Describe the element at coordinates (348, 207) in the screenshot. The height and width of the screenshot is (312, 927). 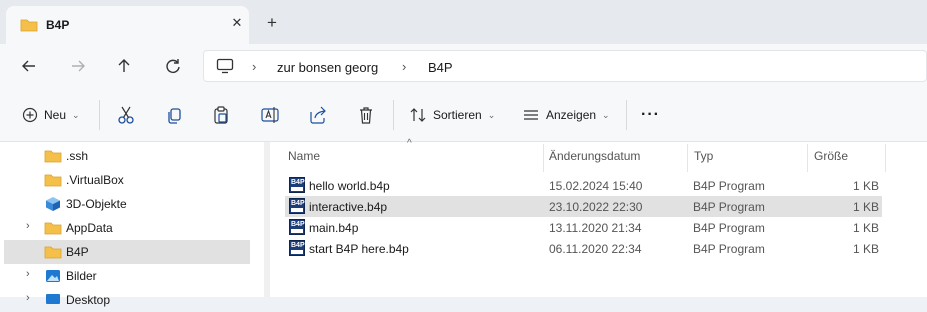
I see `file-name: interactive.b4p` at that location.